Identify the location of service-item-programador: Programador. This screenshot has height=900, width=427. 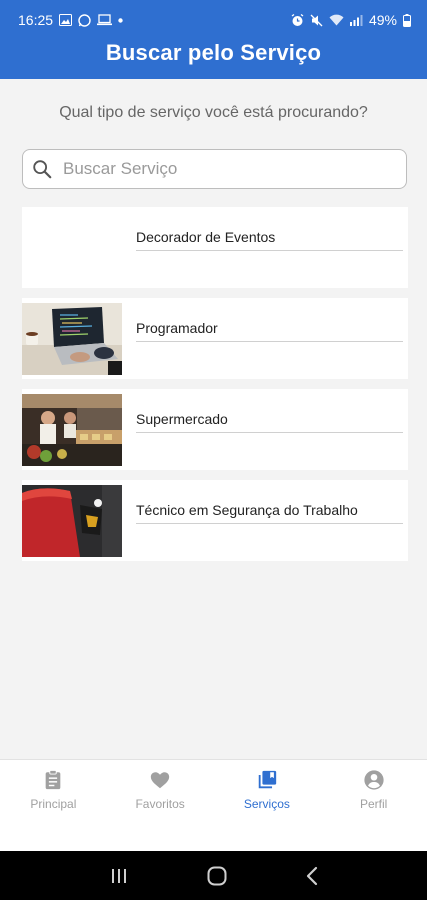
(215, 338).